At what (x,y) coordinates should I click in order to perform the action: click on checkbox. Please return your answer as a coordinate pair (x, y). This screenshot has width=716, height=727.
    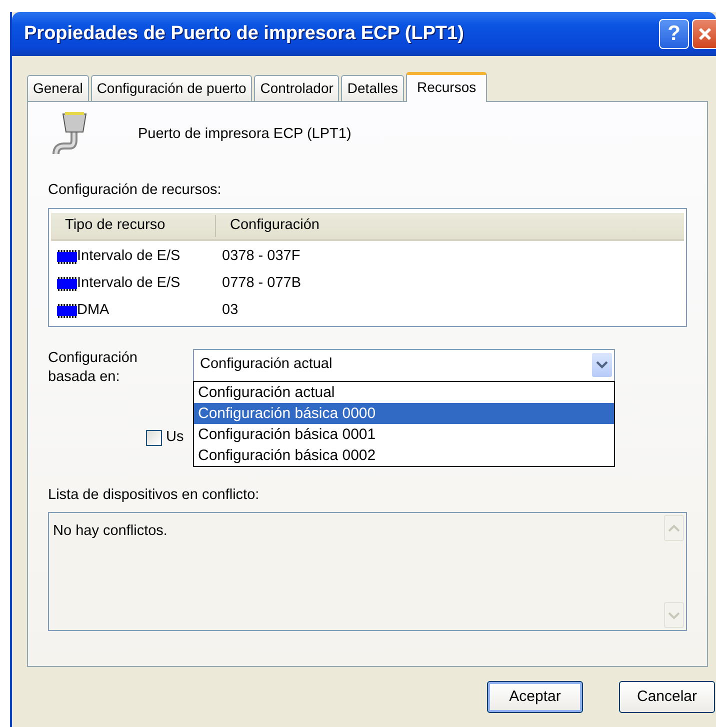
    Looking at the image, I should click on (154, 438).